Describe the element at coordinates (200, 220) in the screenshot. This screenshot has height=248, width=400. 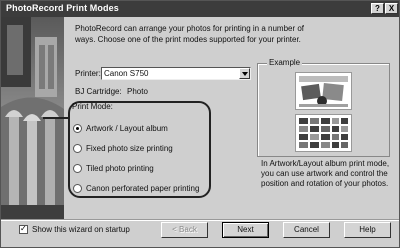
I see `footer-divider` at that location.